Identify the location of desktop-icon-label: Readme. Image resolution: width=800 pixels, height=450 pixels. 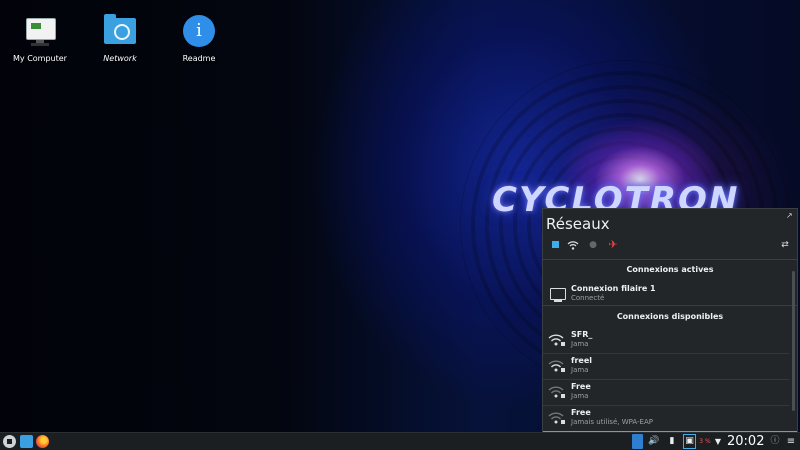
(199, 58).